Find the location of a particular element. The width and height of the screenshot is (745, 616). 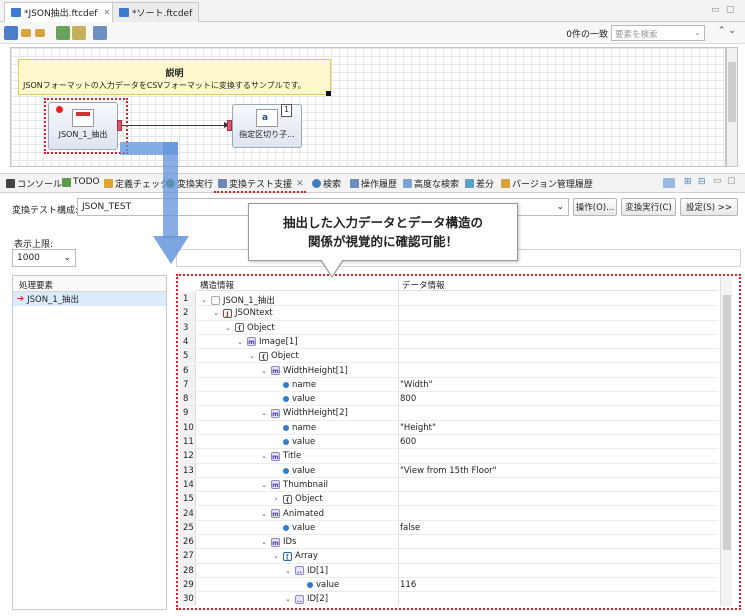

callout-pointer-fill is located at coordinates (332, 267).